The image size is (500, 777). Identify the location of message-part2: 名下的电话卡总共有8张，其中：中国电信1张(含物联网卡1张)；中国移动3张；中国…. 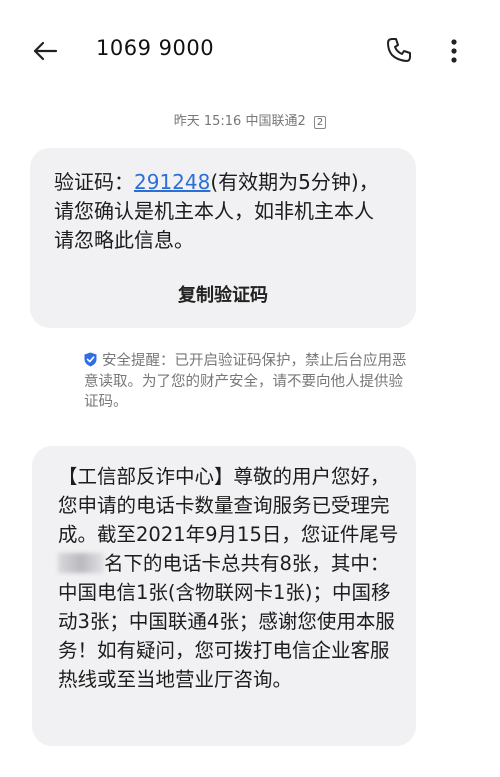
(226, 621).